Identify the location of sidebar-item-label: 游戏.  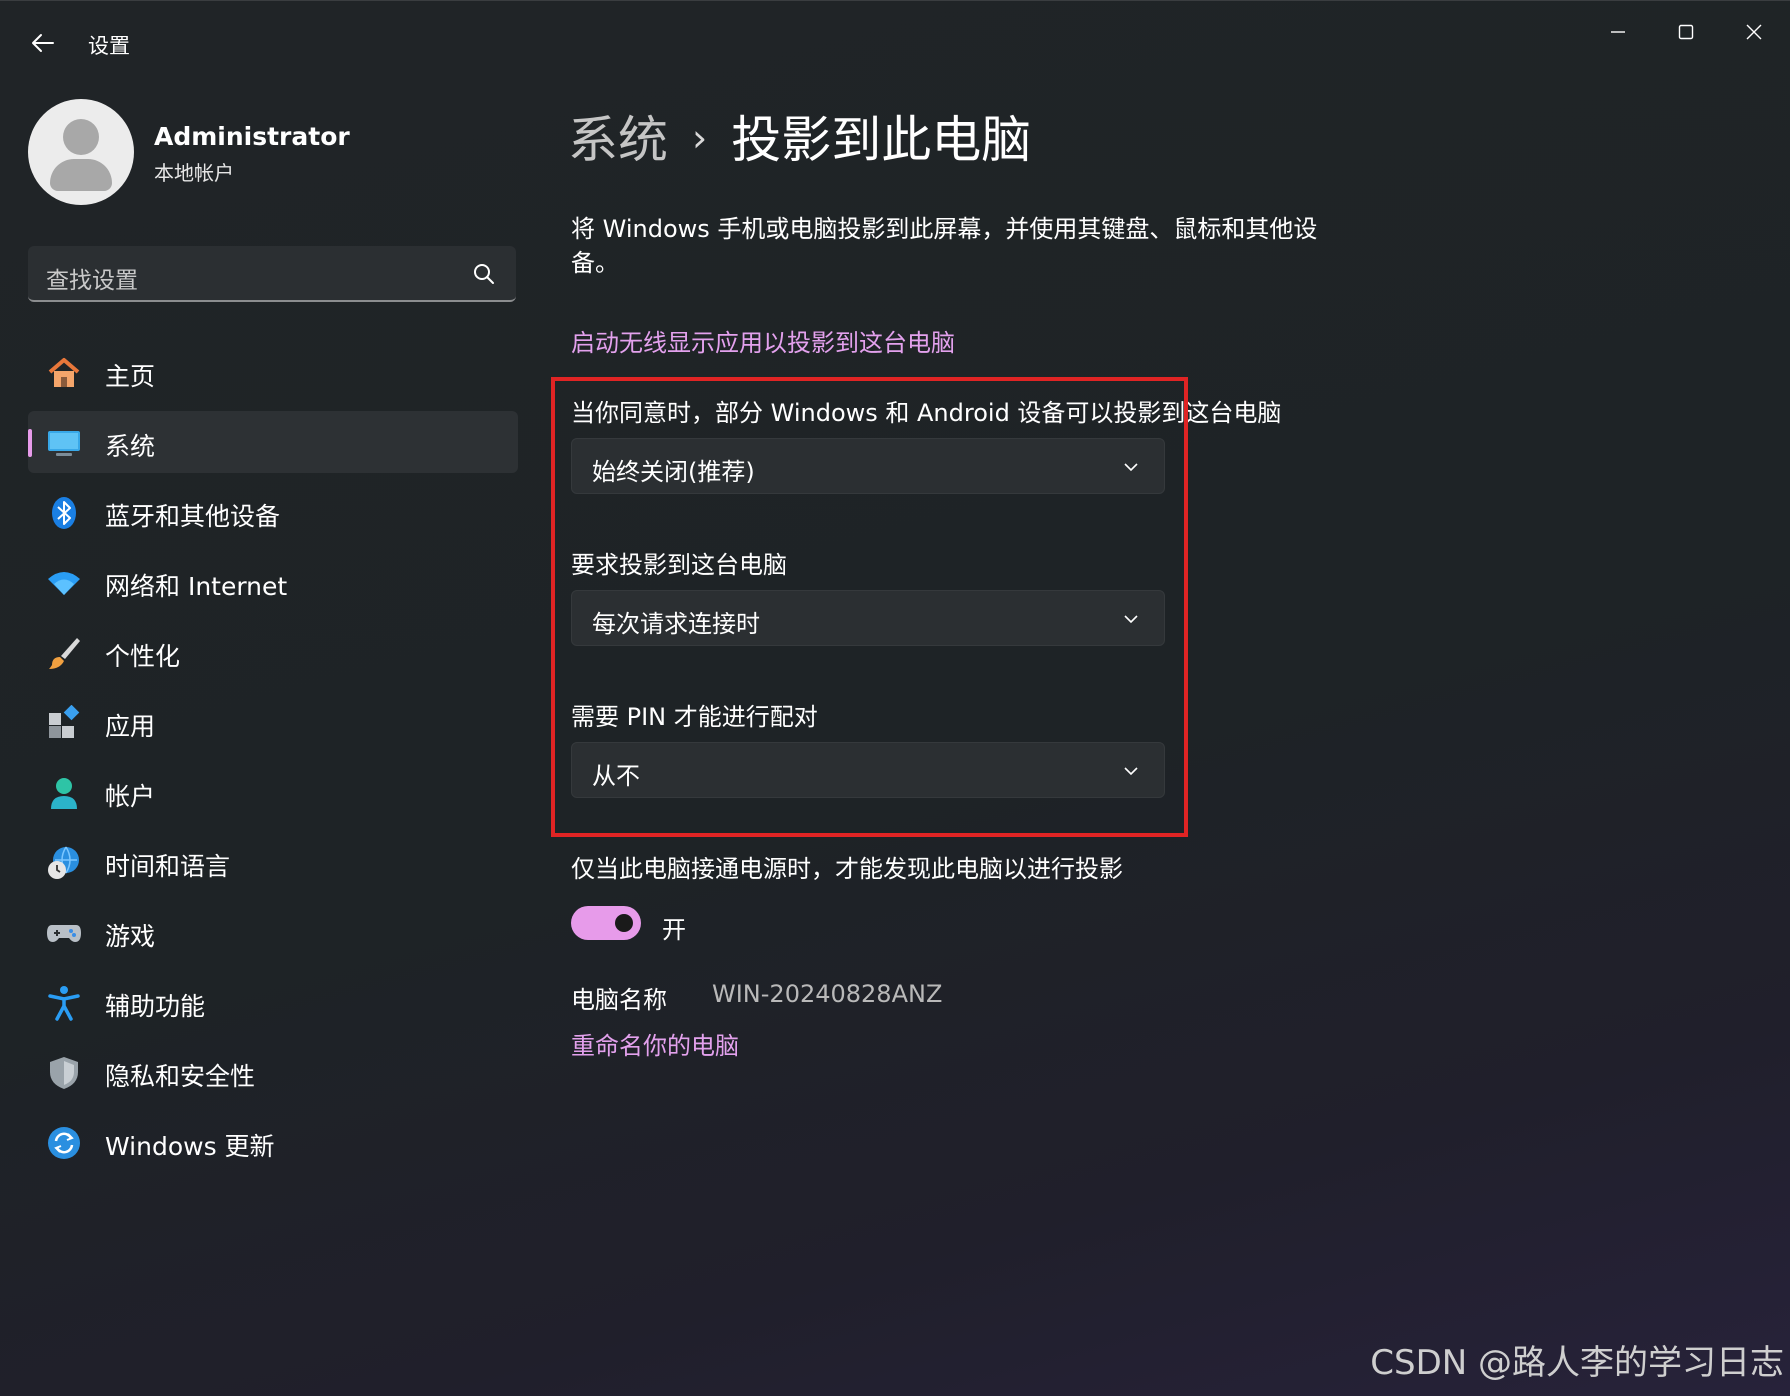
(130, 936).